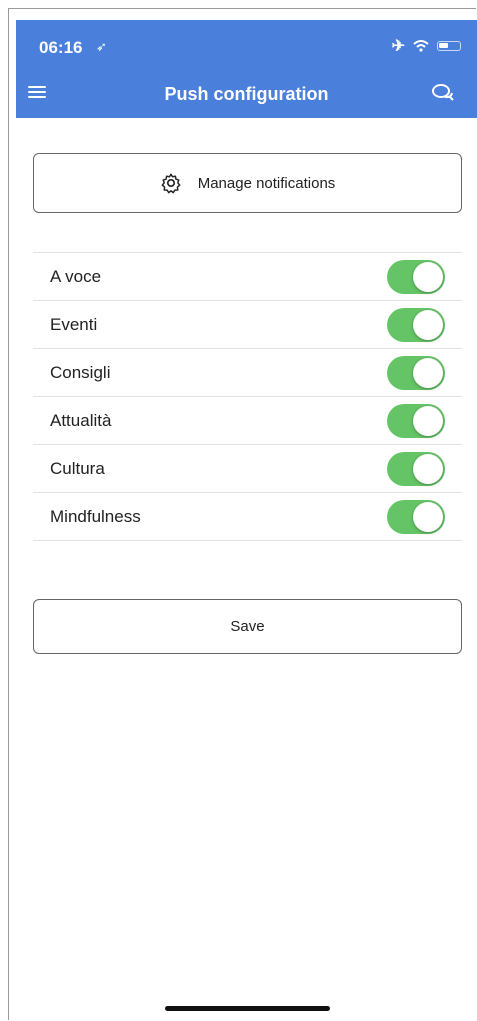 The width and height of the screenshot is (477, 1021). What do you see at coordinates (74, 324) in the screenshot?
I see `topic-label: Eventi` at bounding box center [74, 324].